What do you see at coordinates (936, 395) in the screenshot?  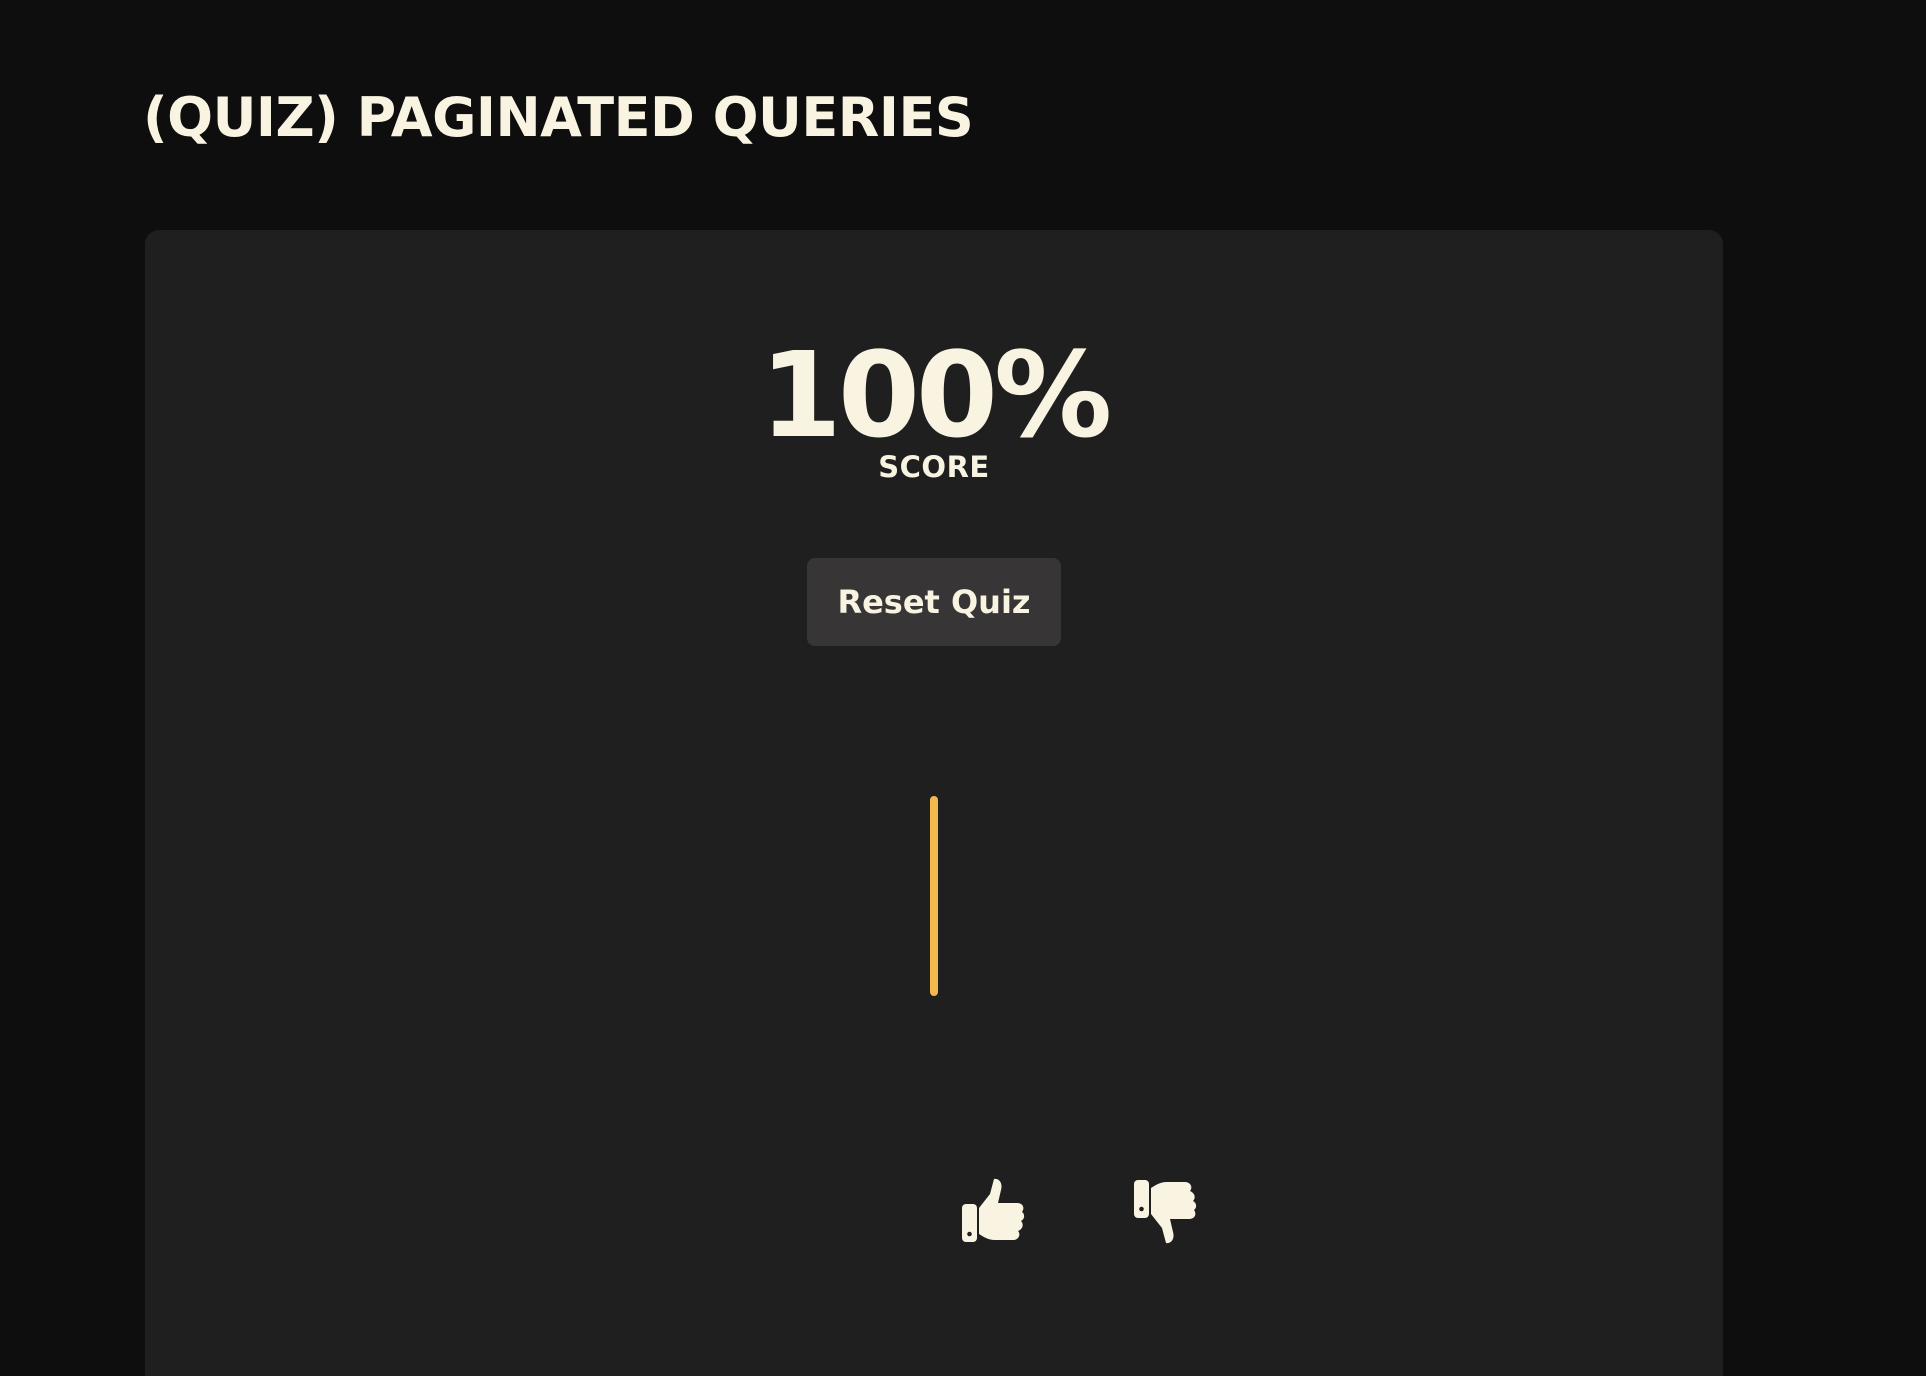 I see `score-value: 100%` at bounding box center [936, 395].